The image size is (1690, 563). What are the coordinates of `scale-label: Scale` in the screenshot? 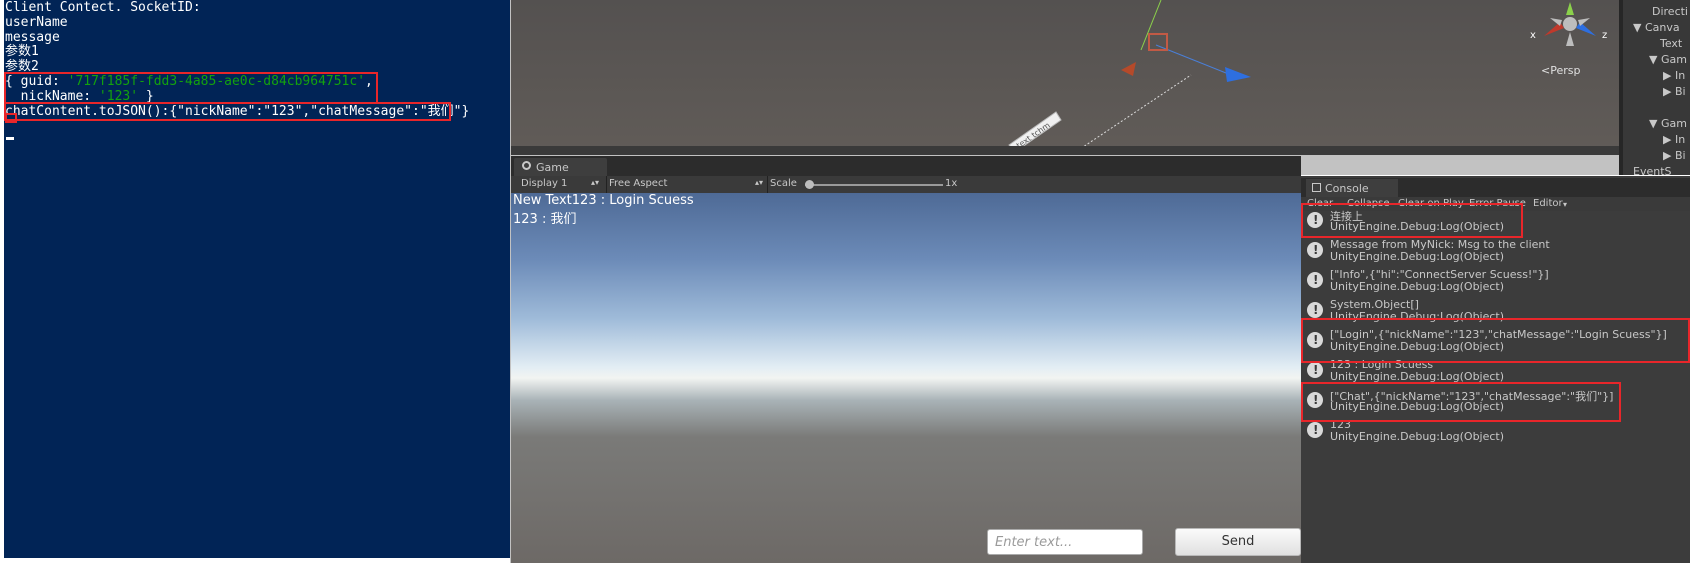 It's located at (783, 183).